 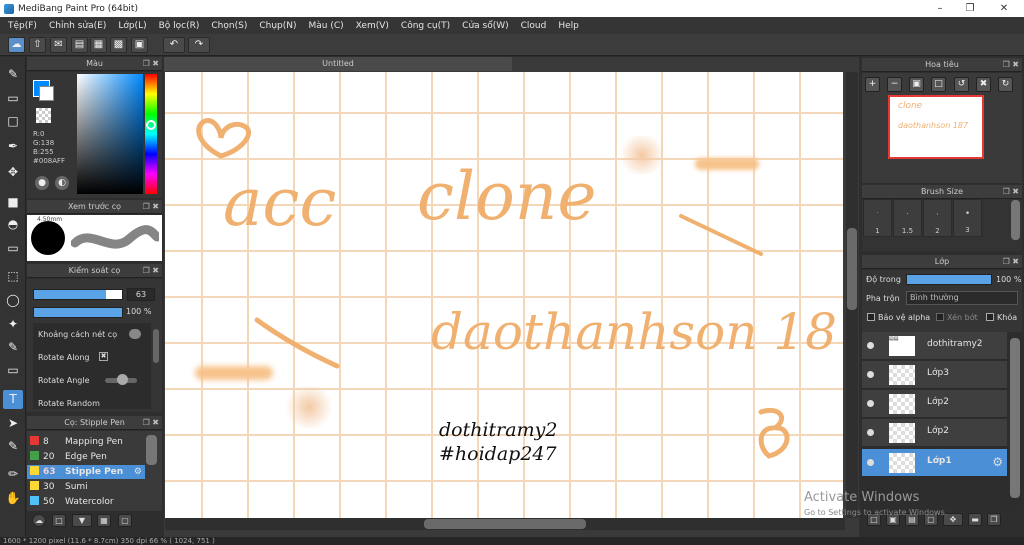 I want to click on brush-item-watercolor: 50 Watercolor, so click(x=86, y=502).